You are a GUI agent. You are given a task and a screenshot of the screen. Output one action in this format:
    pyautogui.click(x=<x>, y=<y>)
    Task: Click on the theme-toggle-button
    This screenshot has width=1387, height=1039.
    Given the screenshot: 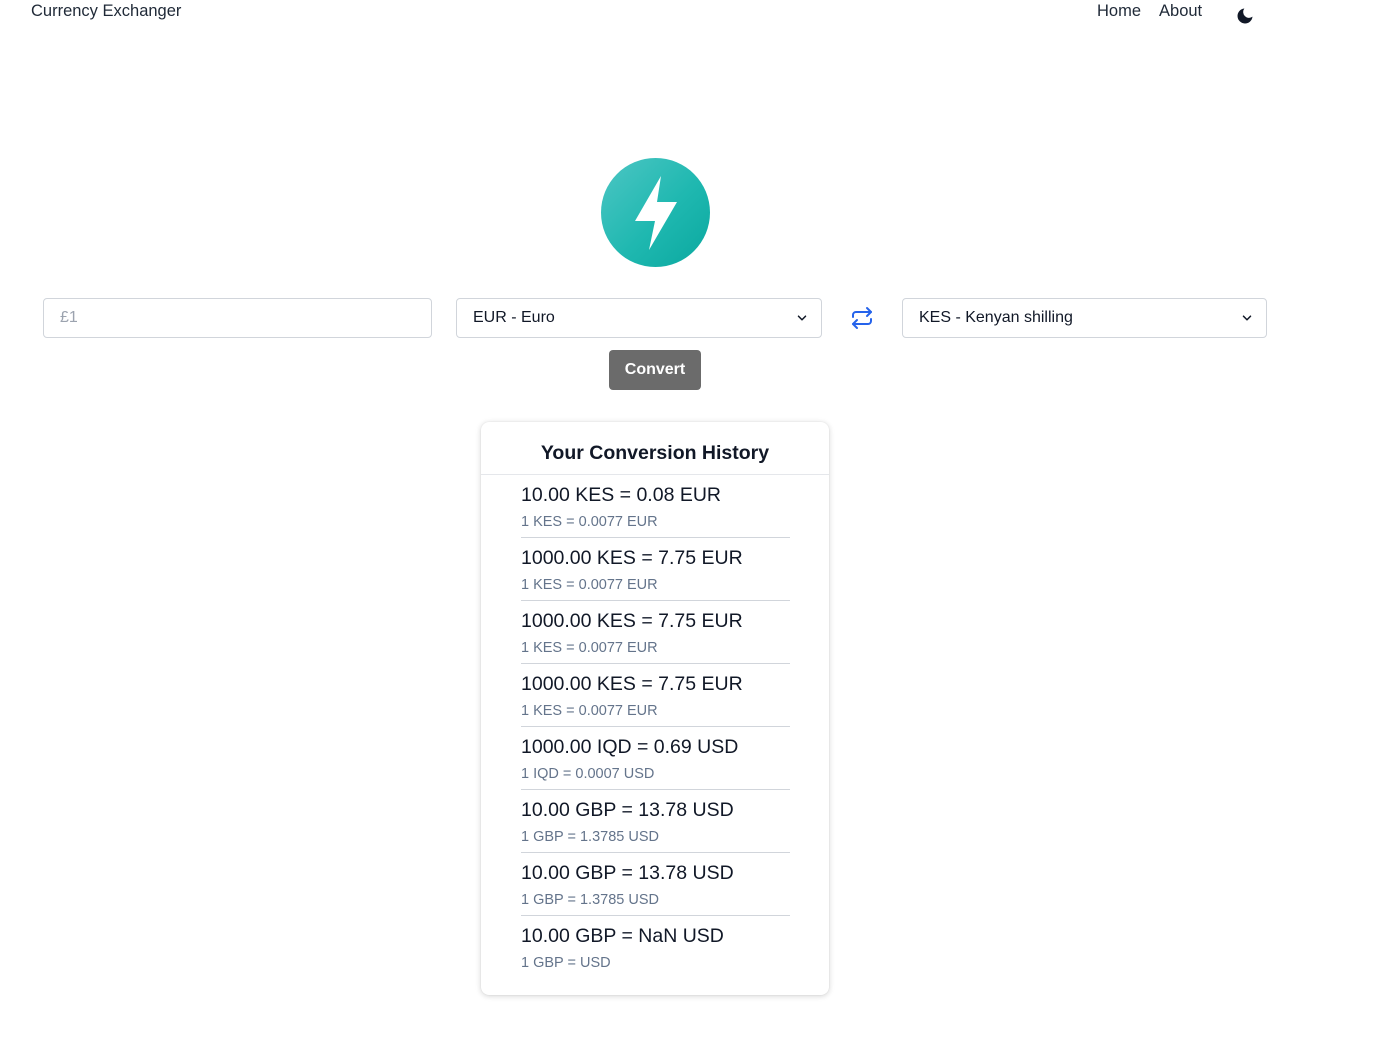 What is the action you would take?
    pyautogui.click(x=1245, y=16)
    